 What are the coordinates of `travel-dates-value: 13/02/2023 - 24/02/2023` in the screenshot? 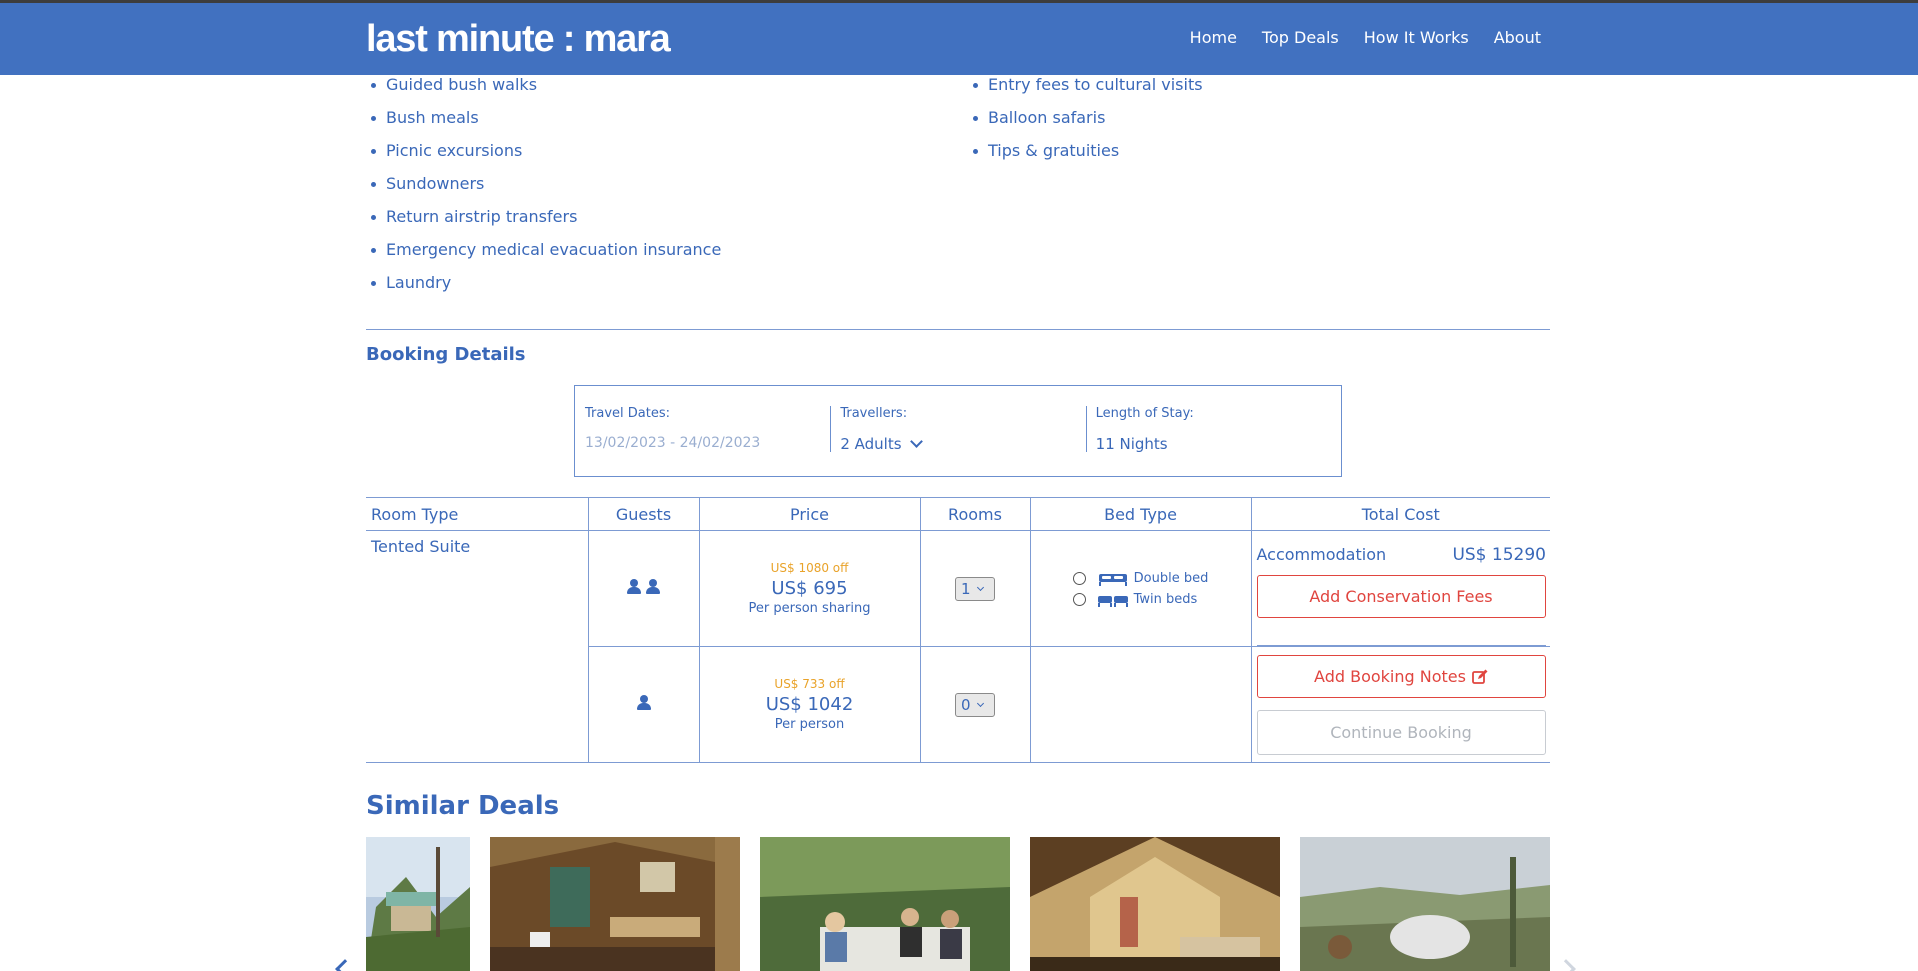 It's located at (707, 443).